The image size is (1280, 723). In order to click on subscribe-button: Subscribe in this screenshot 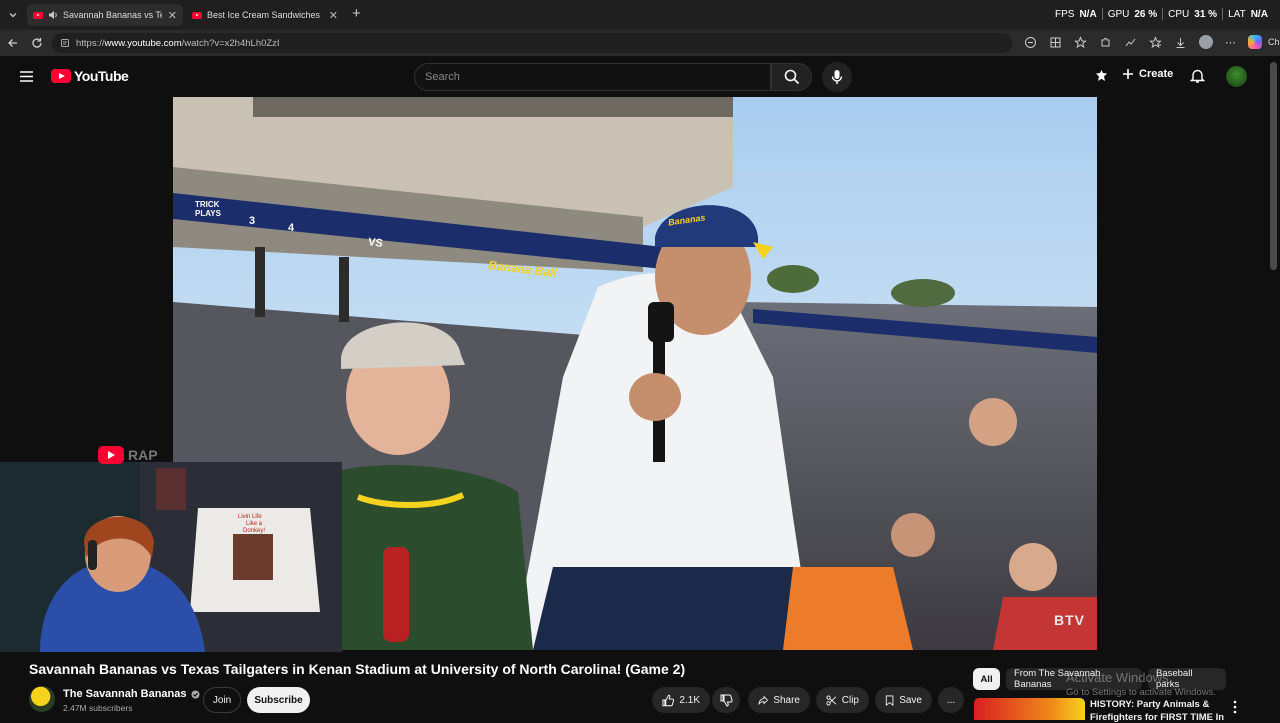, I will do `click(278, 700)`.